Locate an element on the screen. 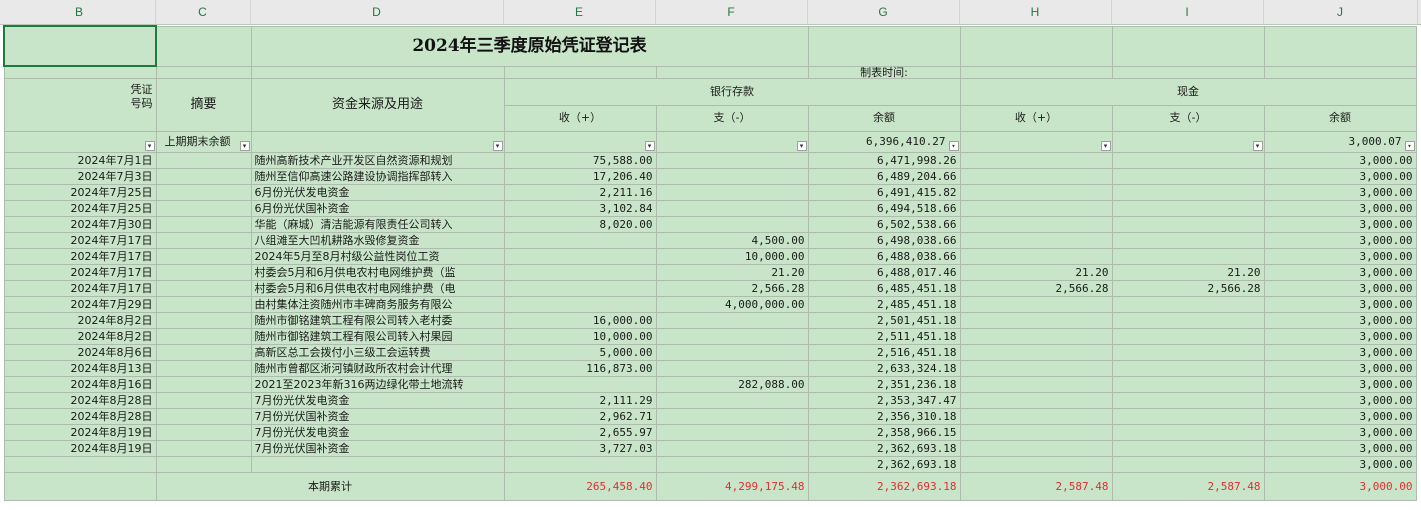 The height and width of the screenshot is (510, 1421). total-bank-balance: 2,362,693.18 is located at coordinates (884, 486).